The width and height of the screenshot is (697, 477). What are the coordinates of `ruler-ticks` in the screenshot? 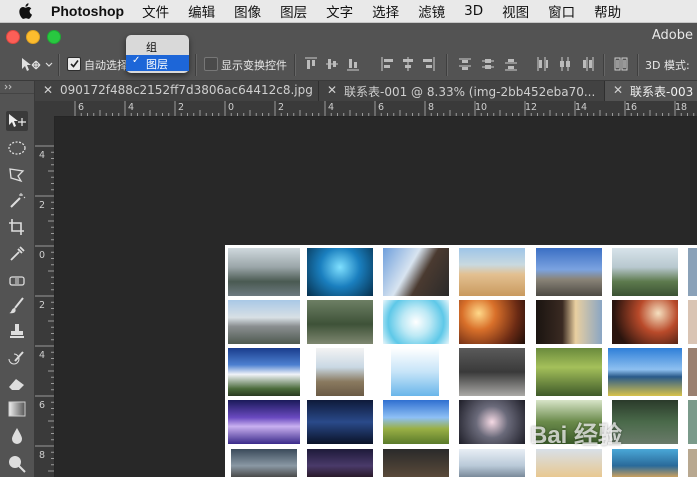 It's located at (384, 108).